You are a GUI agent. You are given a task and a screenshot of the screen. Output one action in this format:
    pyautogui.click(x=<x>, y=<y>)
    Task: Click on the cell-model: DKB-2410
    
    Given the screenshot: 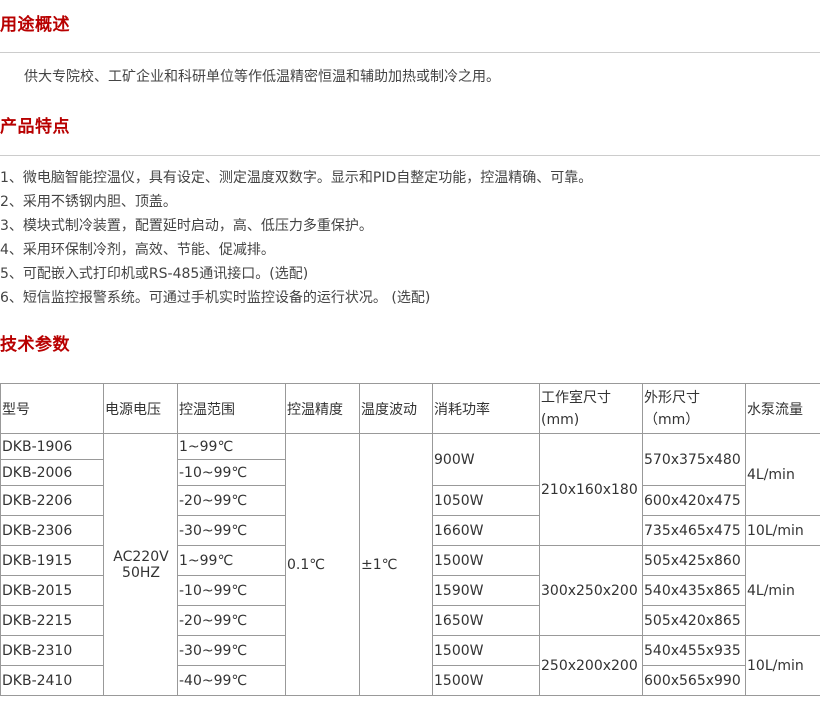 What is the action you would take?
    pyautogui.click(x=52, y=680)
    